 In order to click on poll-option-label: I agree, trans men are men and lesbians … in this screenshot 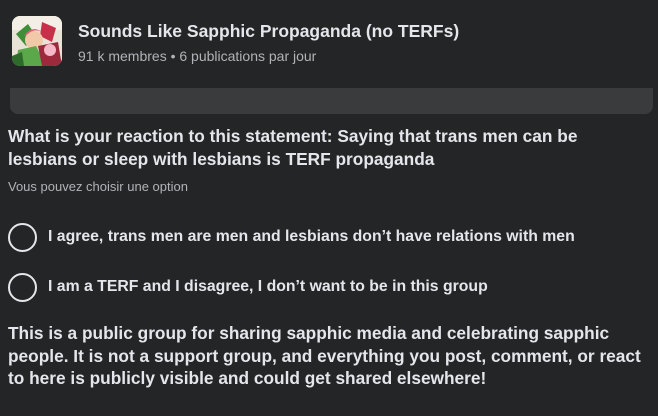, I will do `click(311, 236)`.